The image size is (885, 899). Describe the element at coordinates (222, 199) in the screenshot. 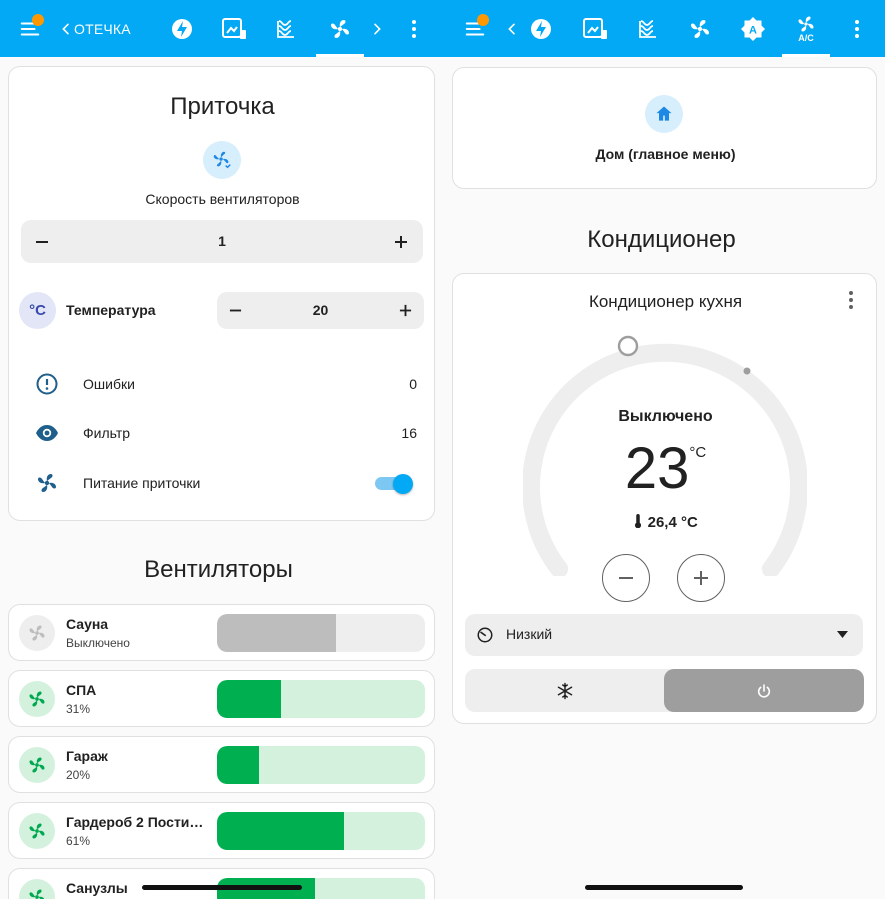

I see `fan-speed-label: Скорость вентиляторов` at that location.